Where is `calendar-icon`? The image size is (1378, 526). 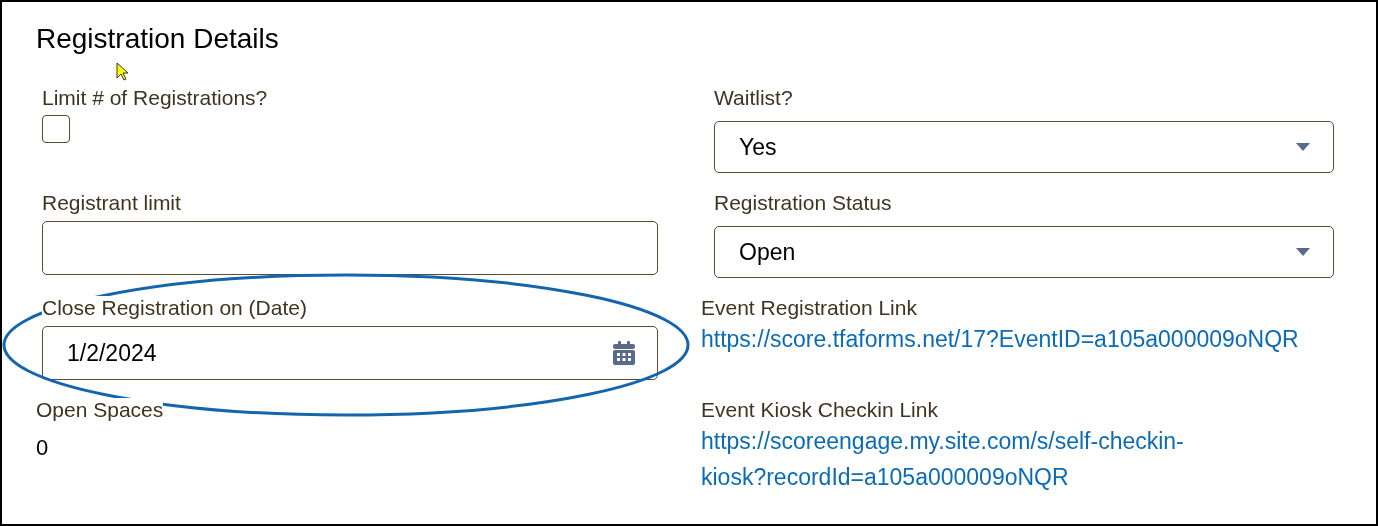 calendar-icon is located at coordinates (624, 353).